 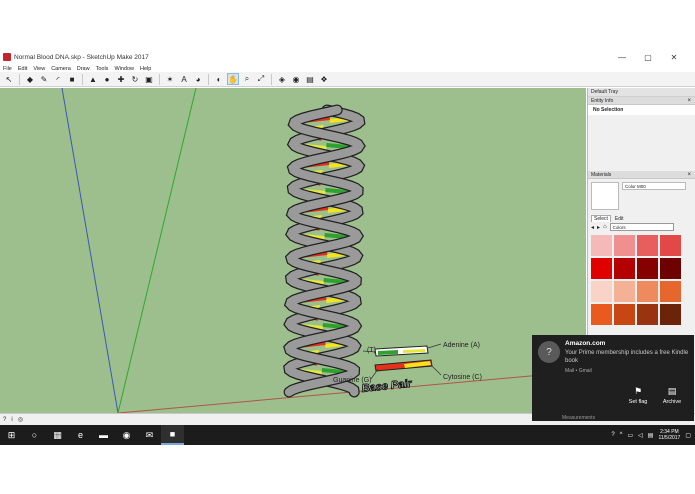 What do you see at coordinates (135, 79) in the screenshot?
I see `rotate-tool-icon: ↻` at bounding box center [135, 79].